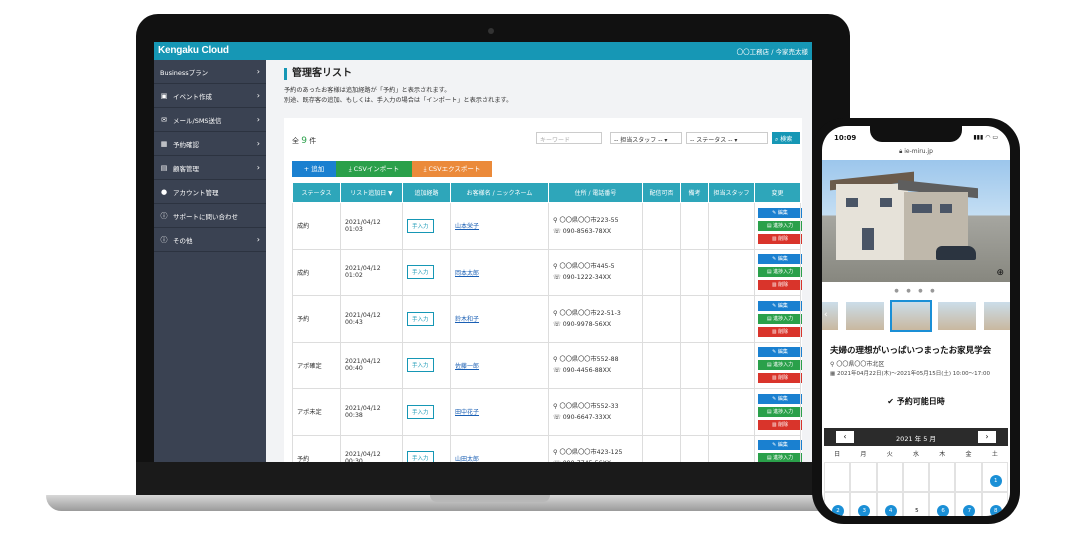 The height and width of the screenshot is (541, 1080). I want to click on sidebar-item-customers: ▤ 顧客管理 ›, so click(210, 168).